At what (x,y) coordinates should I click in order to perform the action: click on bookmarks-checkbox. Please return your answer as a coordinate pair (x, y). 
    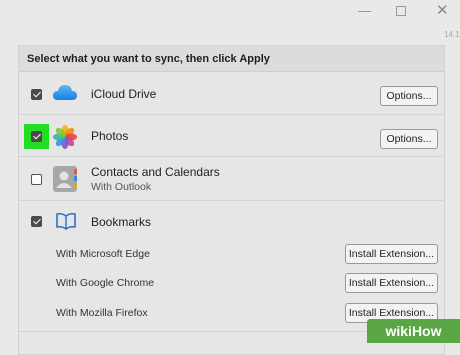
    Looking at the image, I should click on (36, 221).